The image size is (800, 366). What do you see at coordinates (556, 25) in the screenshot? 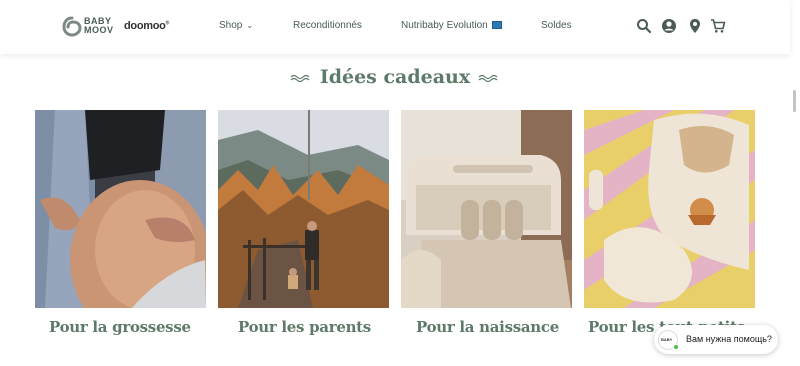
I see `nav-soldes: Soldes` at bounding box center [556, 25].